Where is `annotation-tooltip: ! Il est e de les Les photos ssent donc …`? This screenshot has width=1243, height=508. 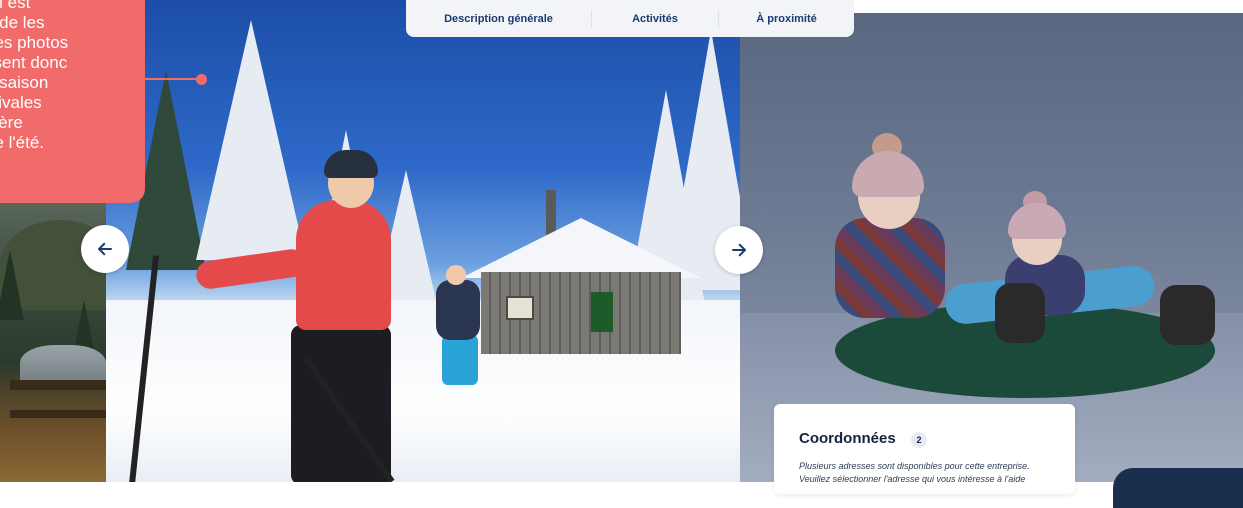
annotation-tooltip: ! Il est e de les Les photos ssent donc … is located at coordinates (72, 101).